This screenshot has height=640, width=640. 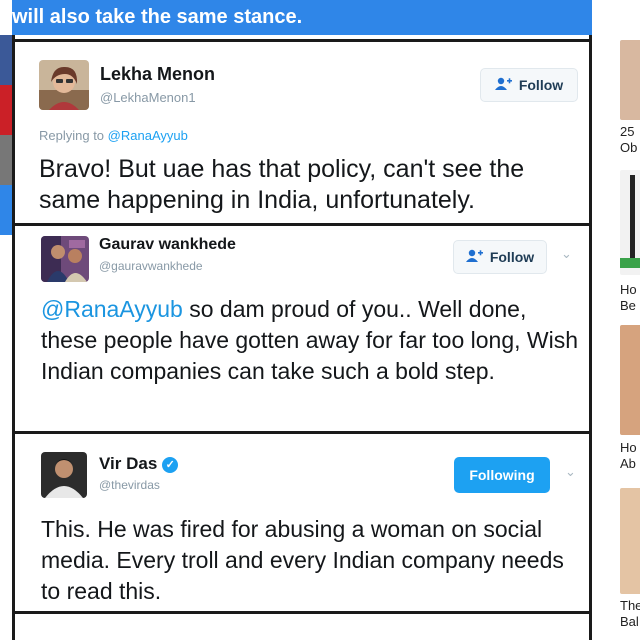 I want to click on ad-title-line: The, so click(x=630, y=605).